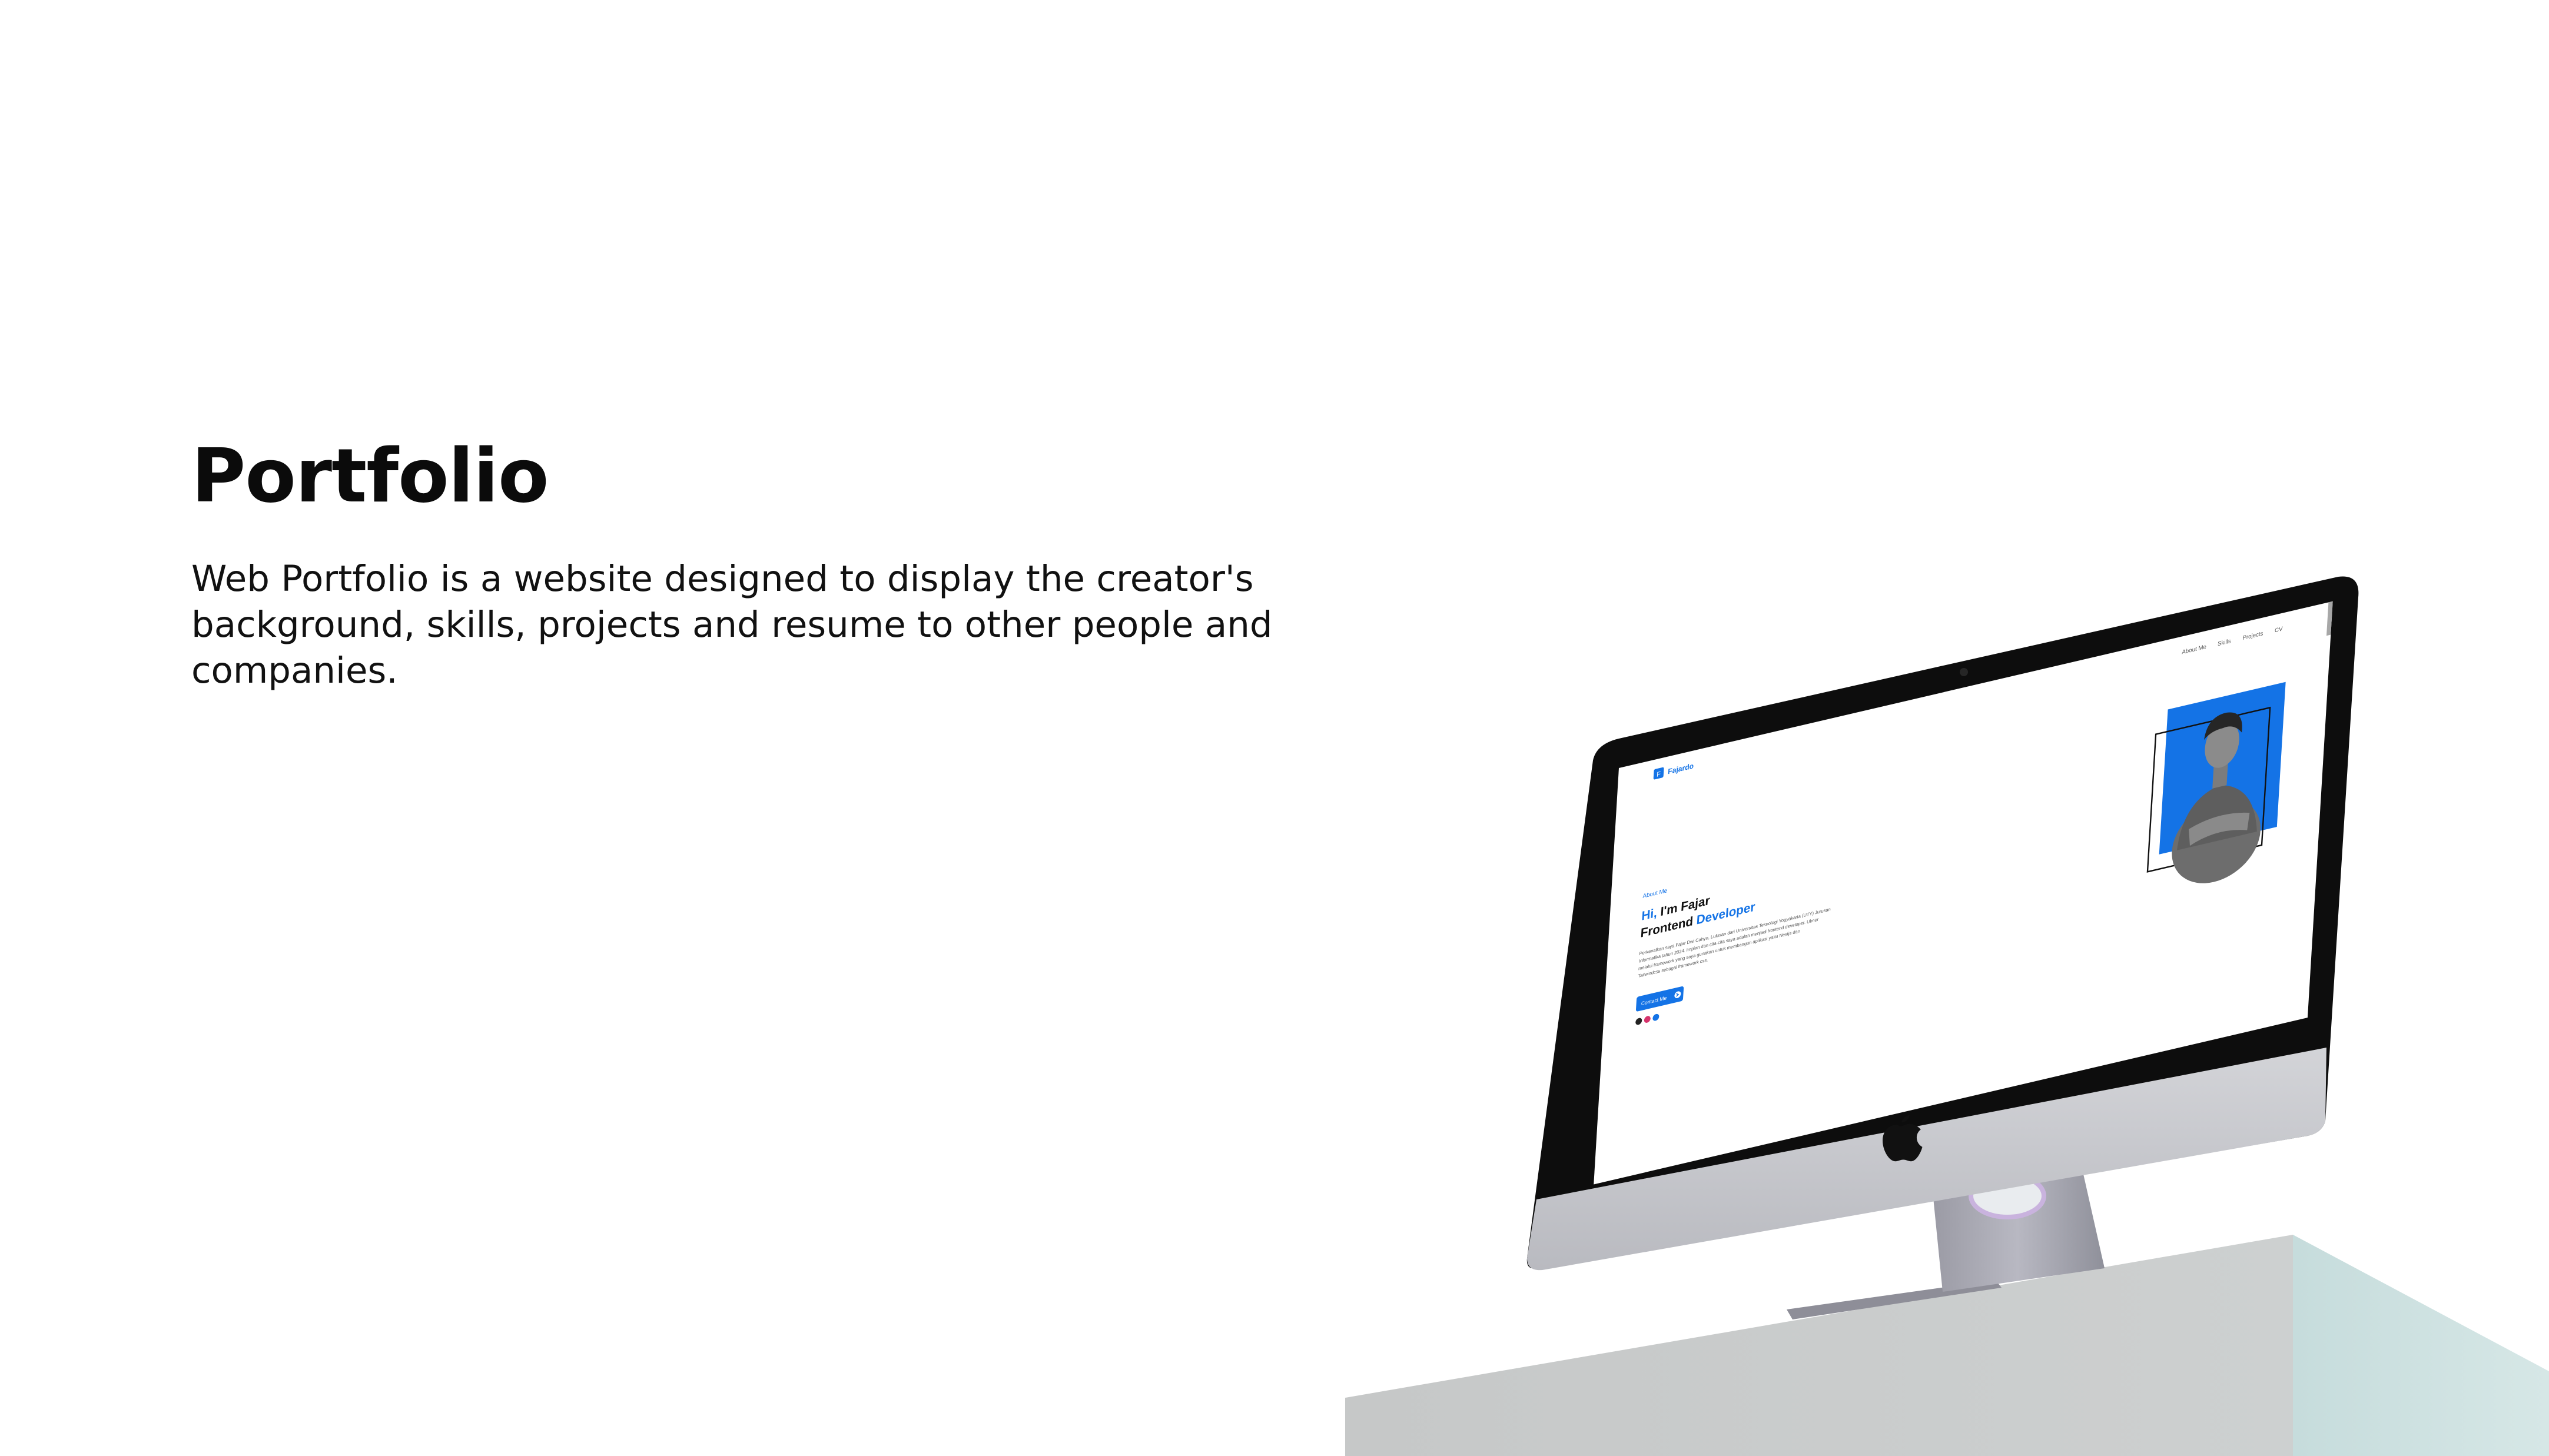 The width and height of the screenshot is (2549, 1456). I want to click on webcam-icon, so click(1964, 672).